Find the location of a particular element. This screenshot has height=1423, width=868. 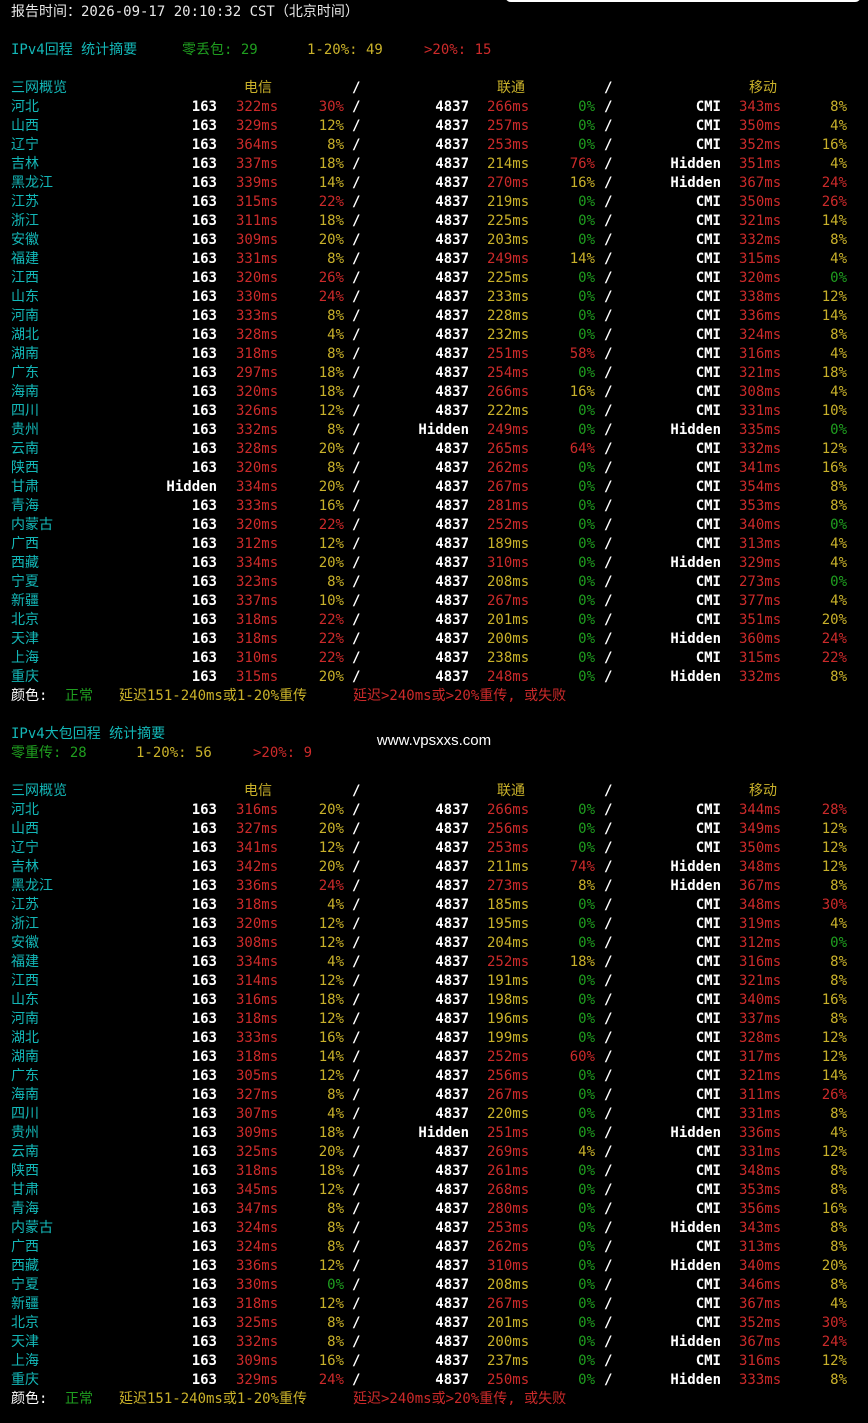

table-row: 天津 163 332ms 8% / 4837 200ms 0% / Hidden 367ms 24% is located at coordinates (434, 1342).